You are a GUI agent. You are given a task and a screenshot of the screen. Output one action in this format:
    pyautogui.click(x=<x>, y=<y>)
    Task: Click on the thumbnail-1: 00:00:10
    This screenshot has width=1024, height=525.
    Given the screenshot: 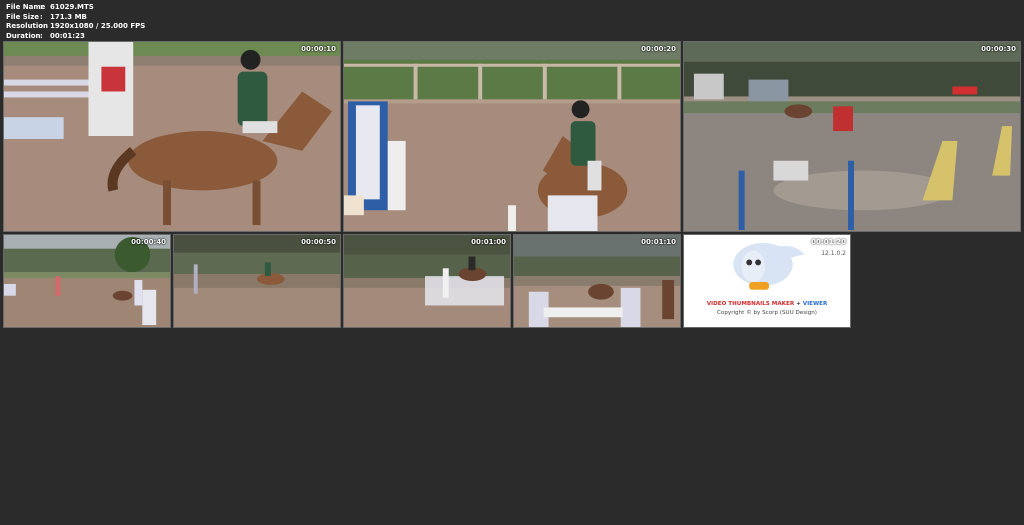 What is the action you would take?
    pyautogui.click(x=172, y=136)
    